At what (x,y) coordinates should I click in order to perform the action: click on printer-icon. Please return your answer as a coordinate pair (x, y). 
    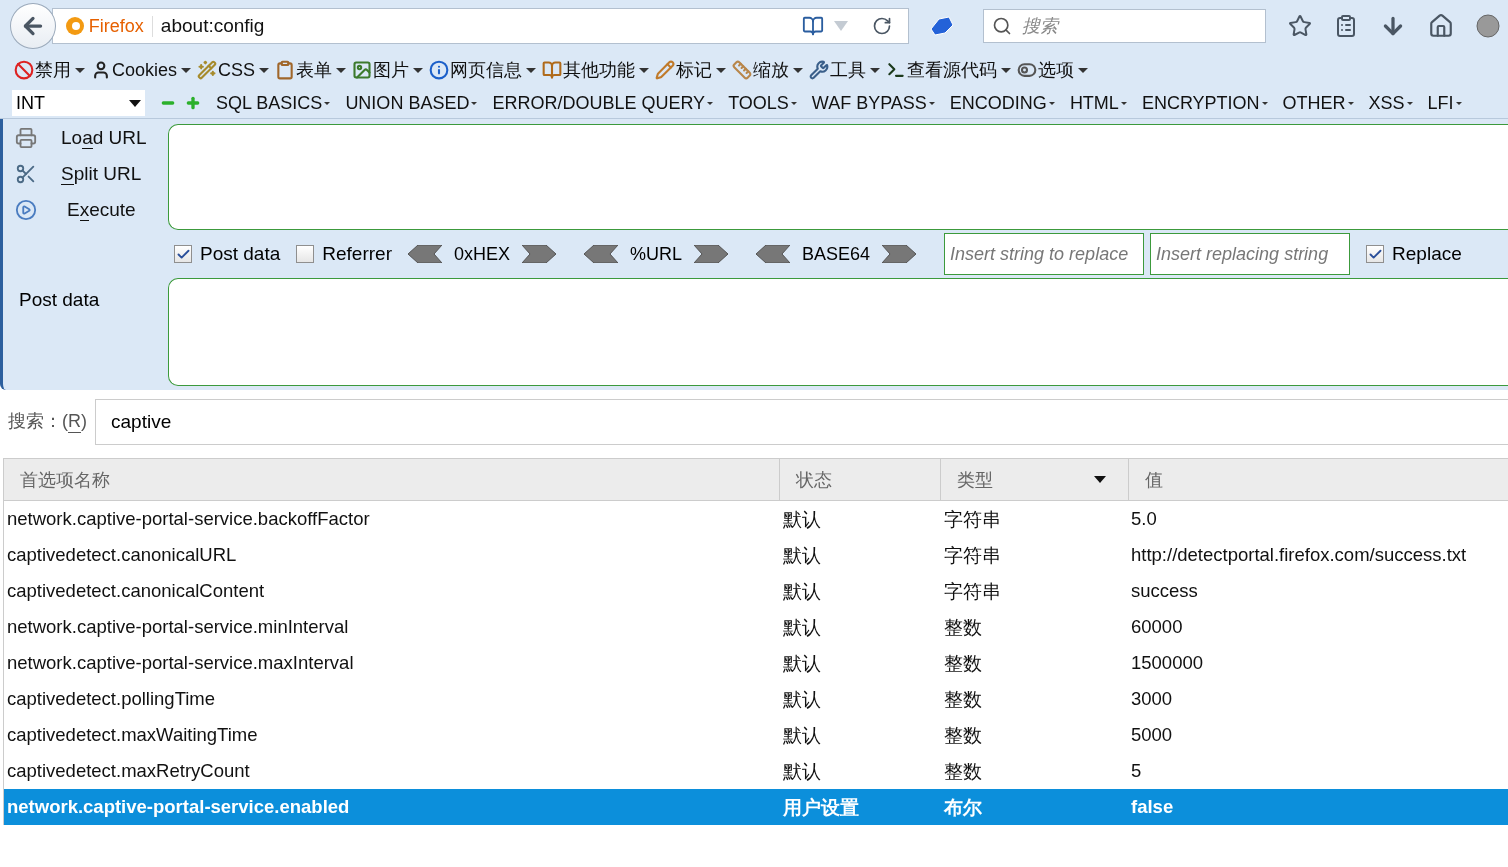
    Looking at the image, I should click on (26, 138).